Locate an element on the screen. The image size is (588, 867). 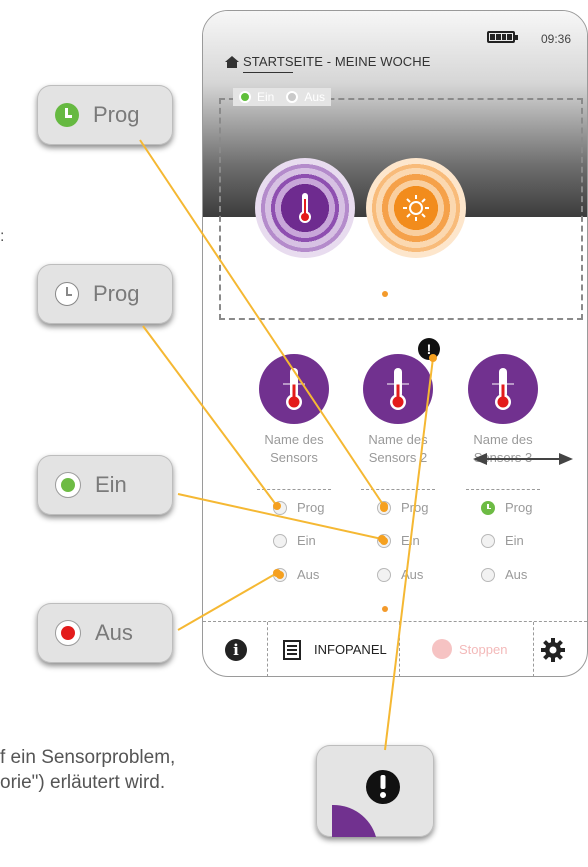
status-time: 09:36 is located at coordinates (556, 39).